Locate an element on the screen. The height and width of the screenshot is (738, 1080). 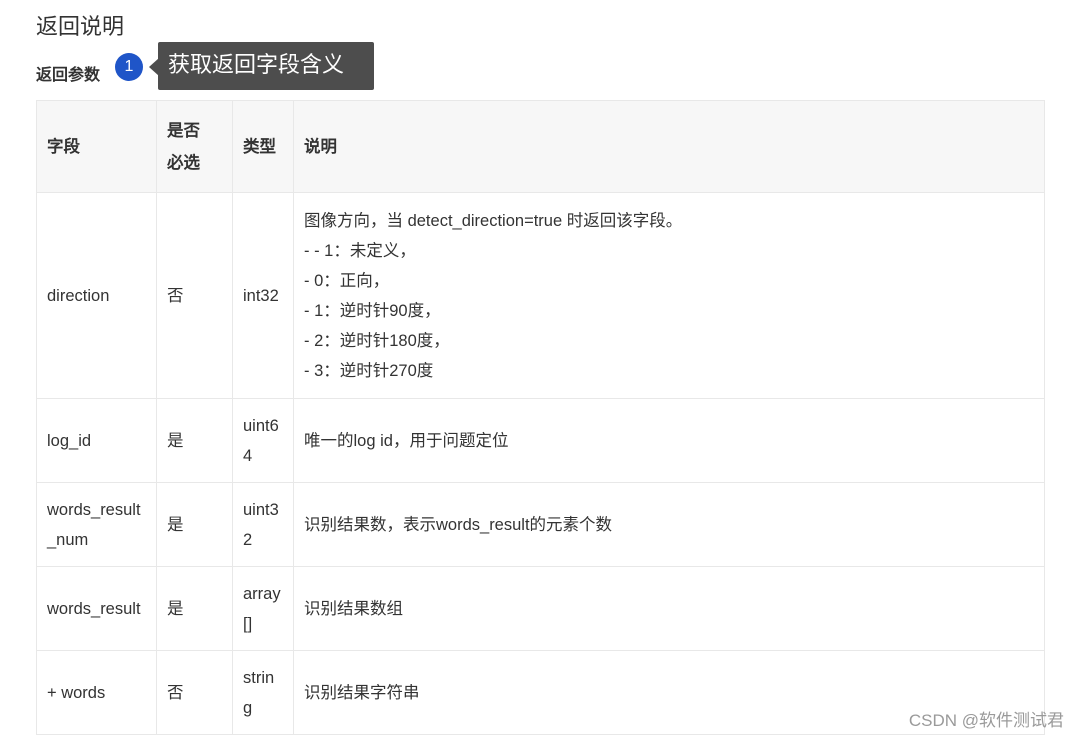
desc-line: - 0：正向， is located at coordinates (347, 280).